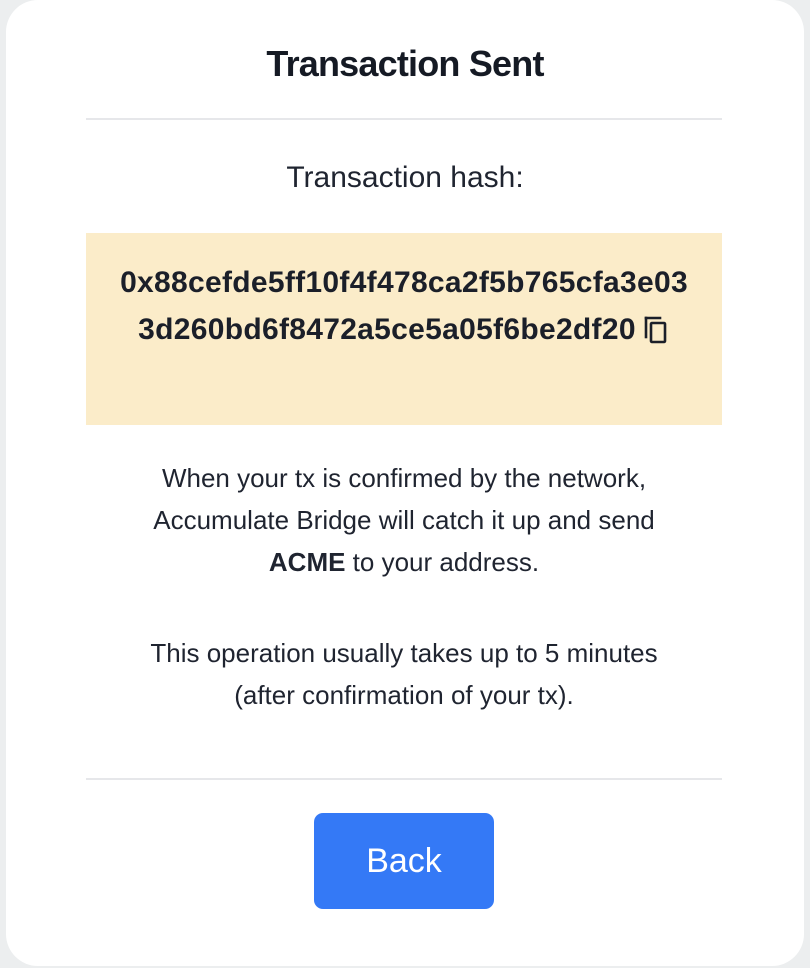 This screenshot has height=968, width=810. Describe the element at coordinates (405, 63) in the screenshot. I see `dialog-title: Transaction Sent` at that location.